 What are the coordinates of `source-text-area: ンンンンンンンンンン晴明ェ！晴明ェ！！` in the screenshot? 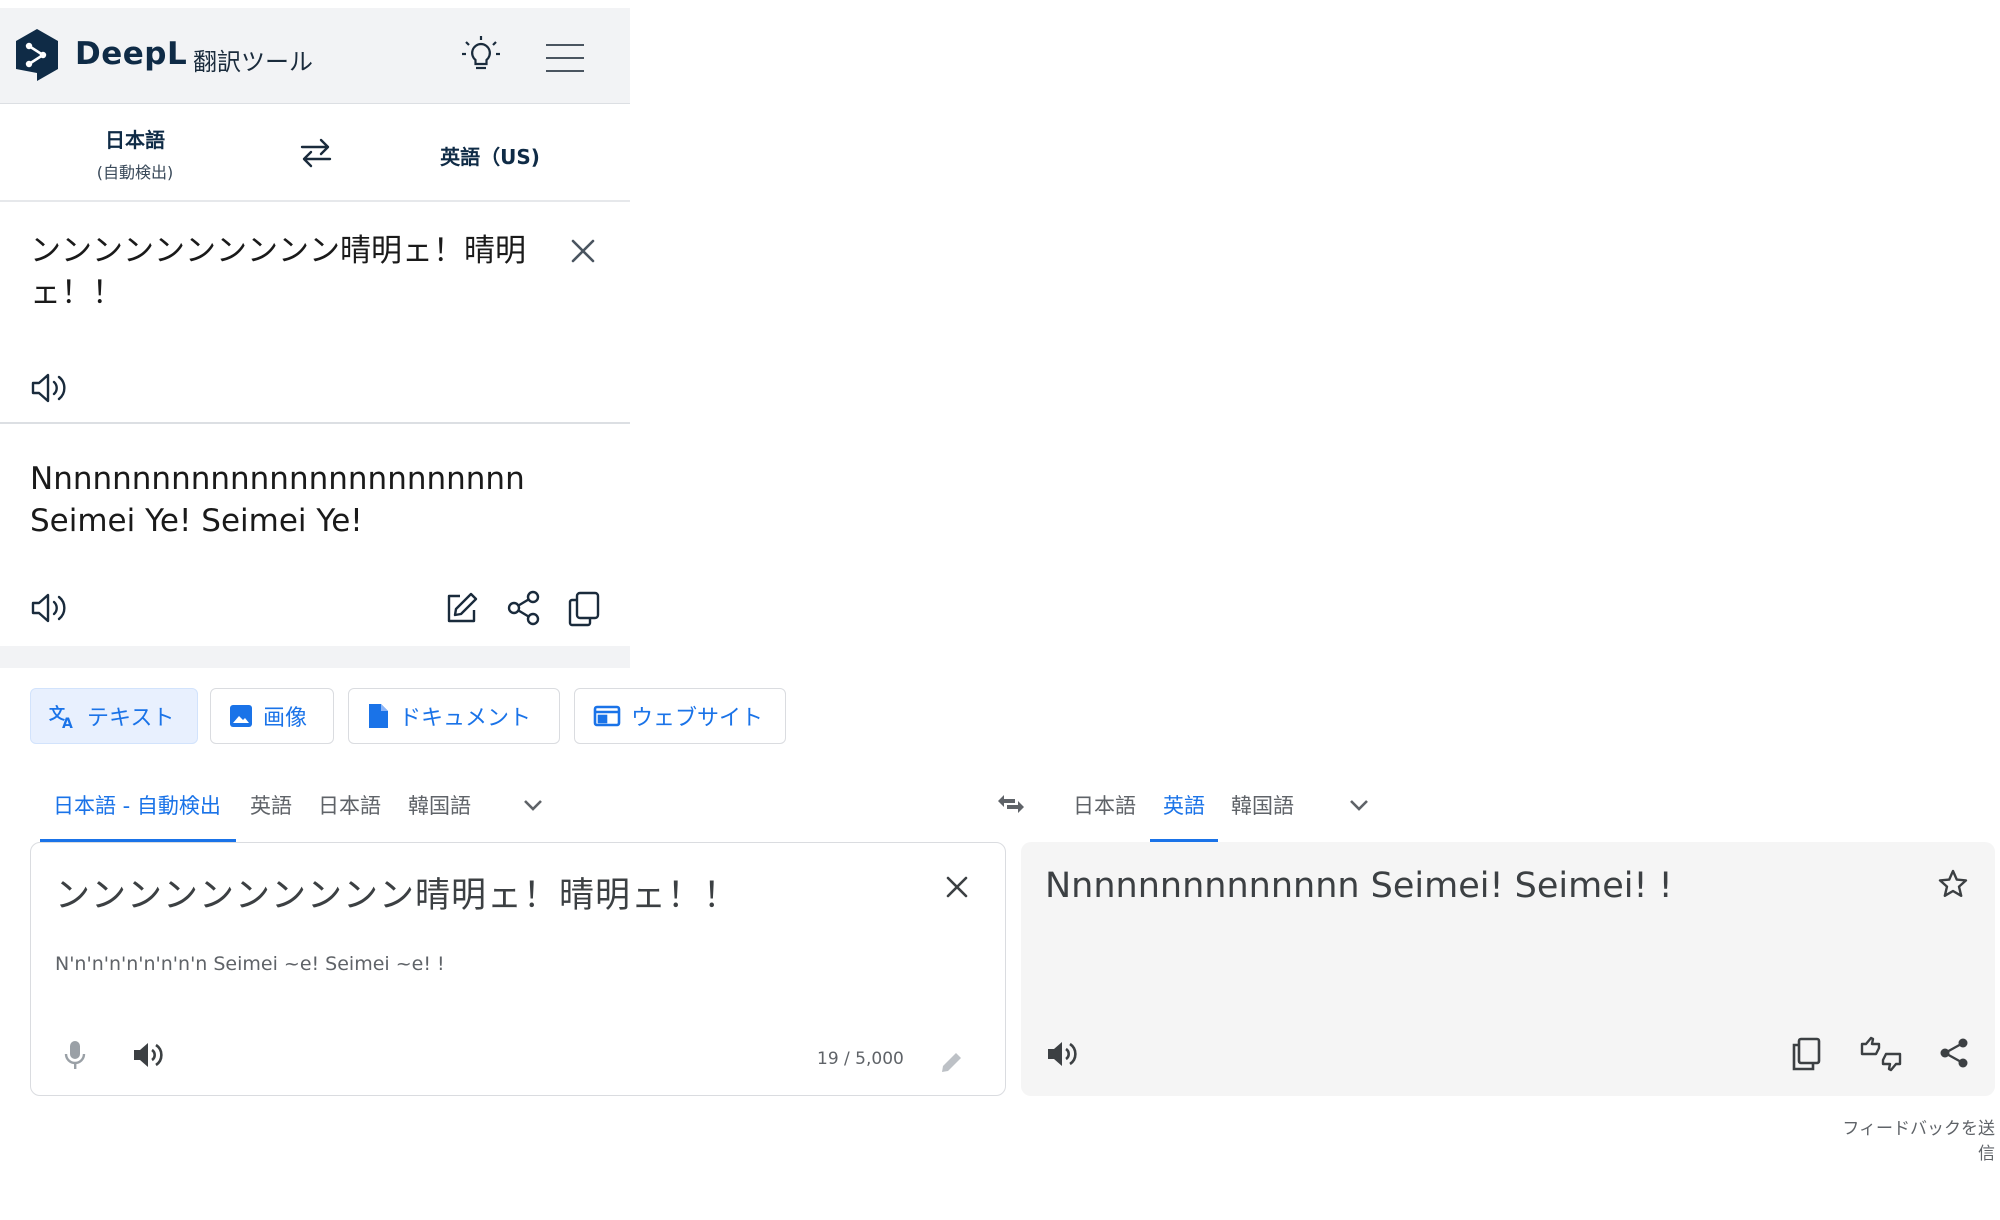 It's located at (315, 313).